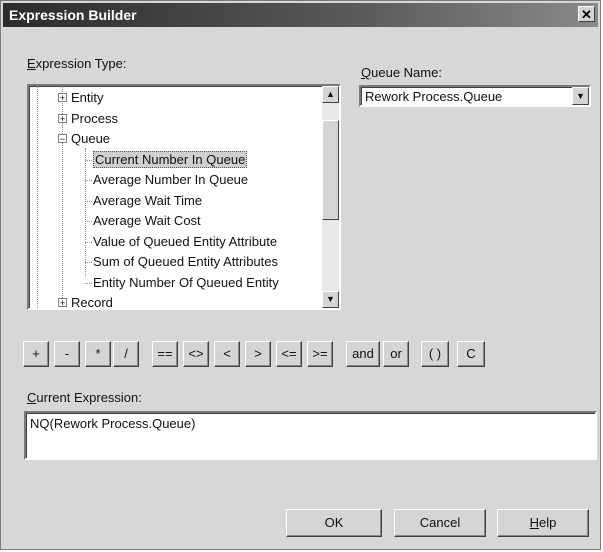  What do you see at coordinates (87, 97) in the screenshot?
I see `tree-item-label: Entity` at bounding box center [87, 97].